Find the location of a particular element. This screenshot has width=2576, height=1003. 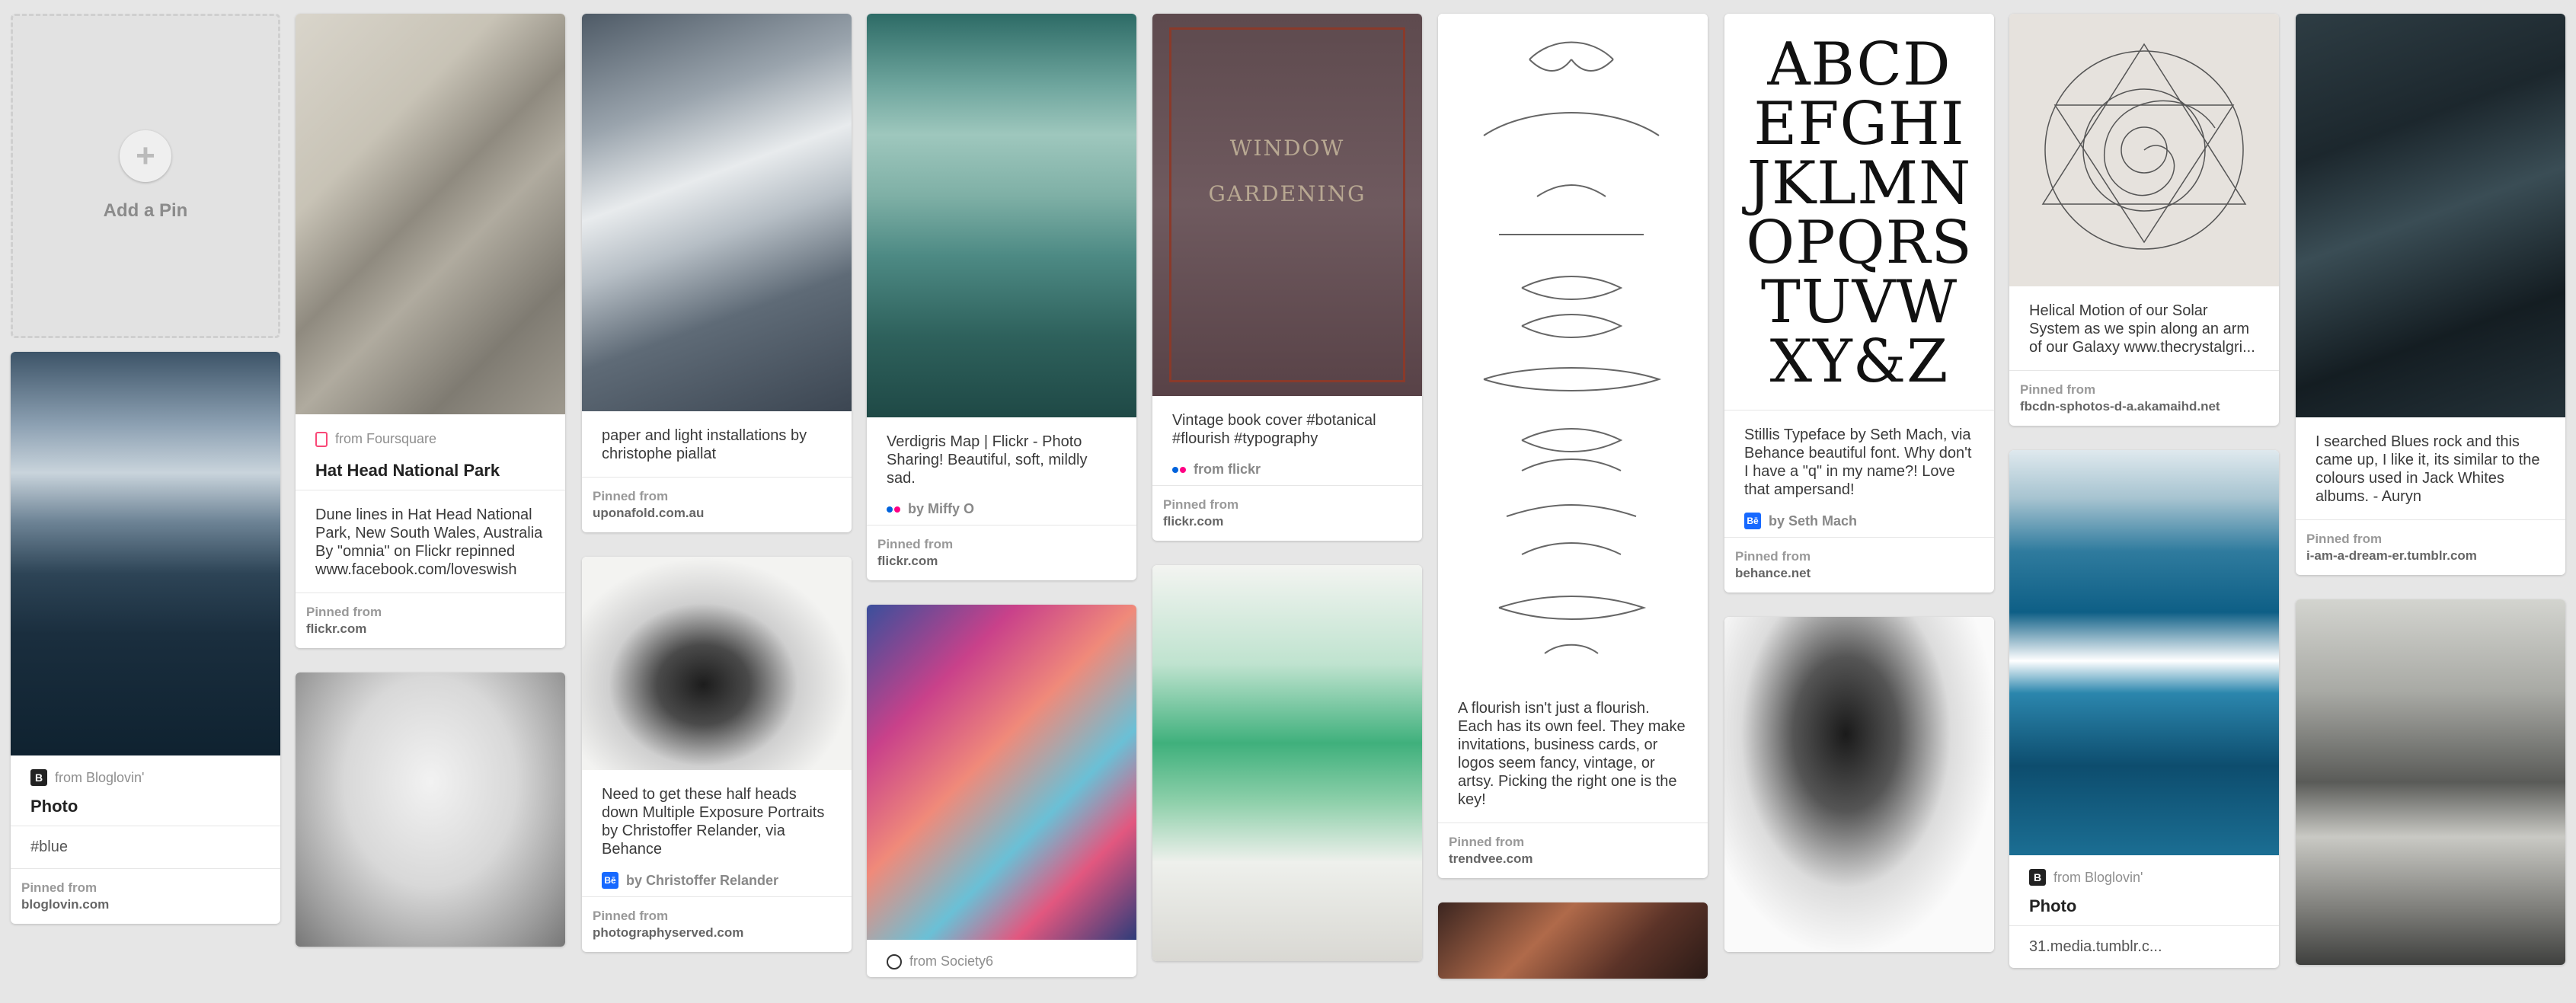

pin-image-verdigris-map is located at coordinates (1002, 215).